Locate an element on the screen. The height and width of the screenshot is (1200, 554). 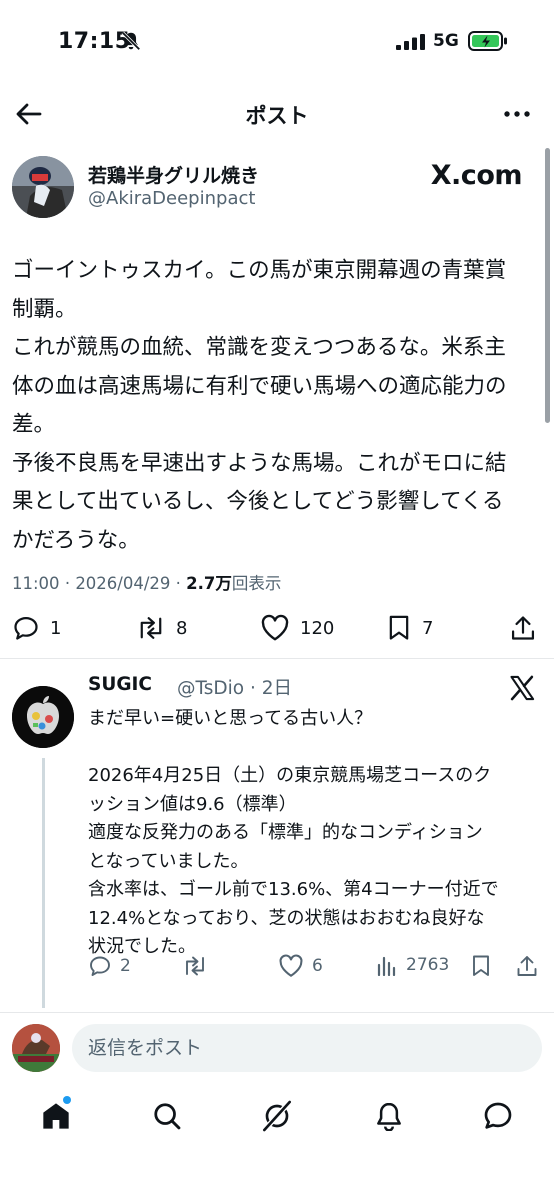
bottom-nav is located at coordinates (277, 1142).